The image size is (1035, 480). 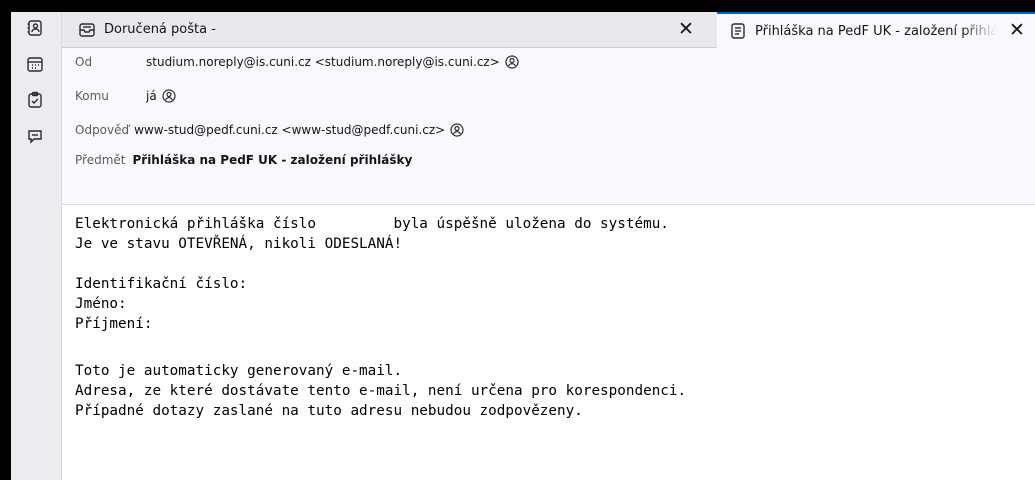 What do you see at coordinates (389, 29) in the screenshot?
I see `tab-inbox: Doručená pošta - ✕` at bounding box center [389, 29].